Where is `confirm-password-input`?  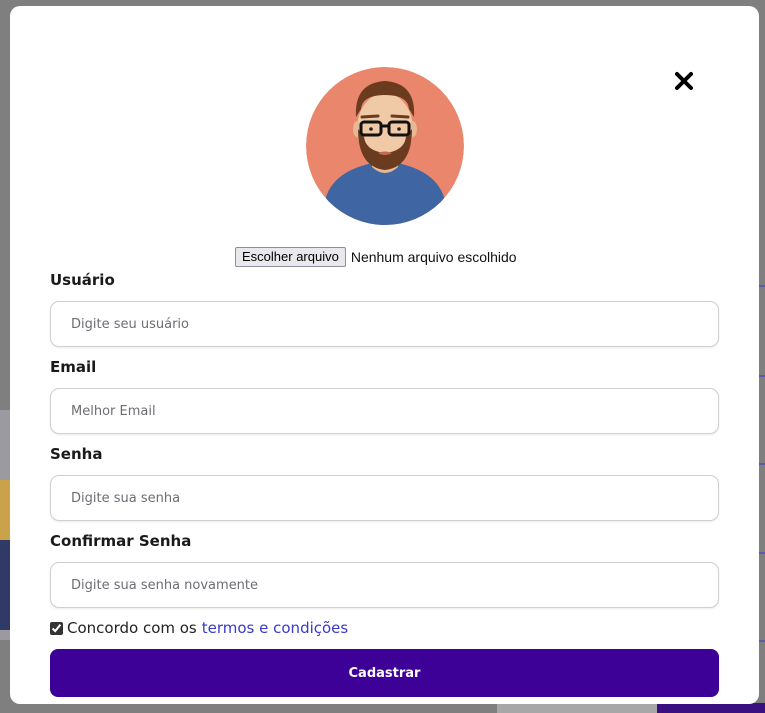 confirm-password-input is located at coordinates (384, 585).